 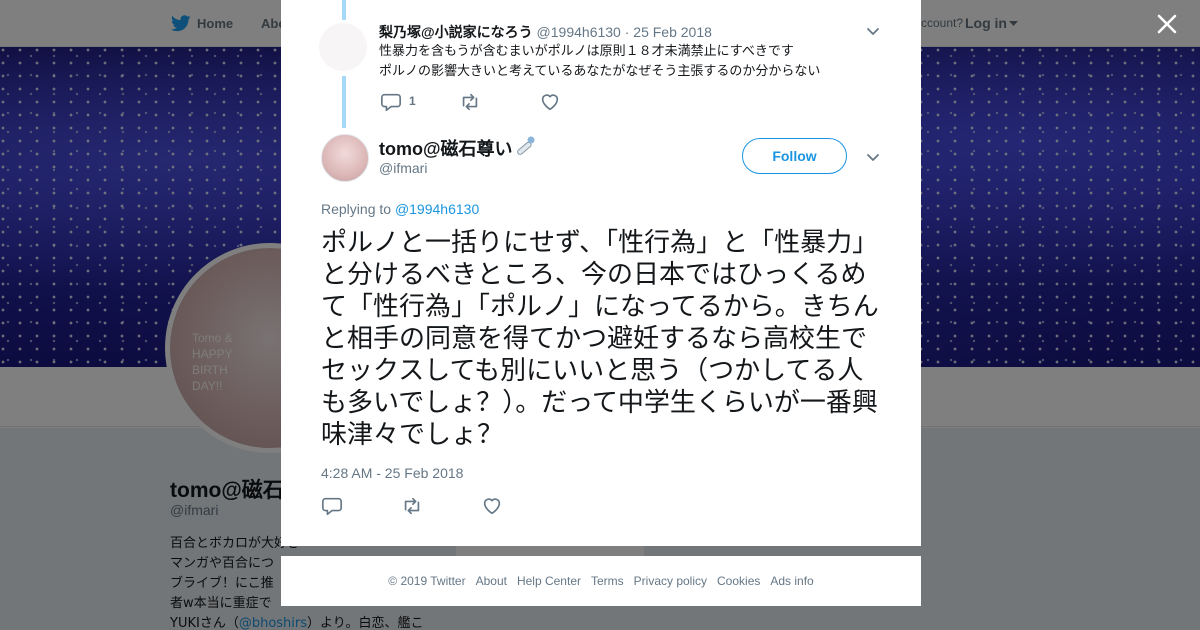 I want to click on replying-handle-link: @1994h6130, so click(x=437, y=209).